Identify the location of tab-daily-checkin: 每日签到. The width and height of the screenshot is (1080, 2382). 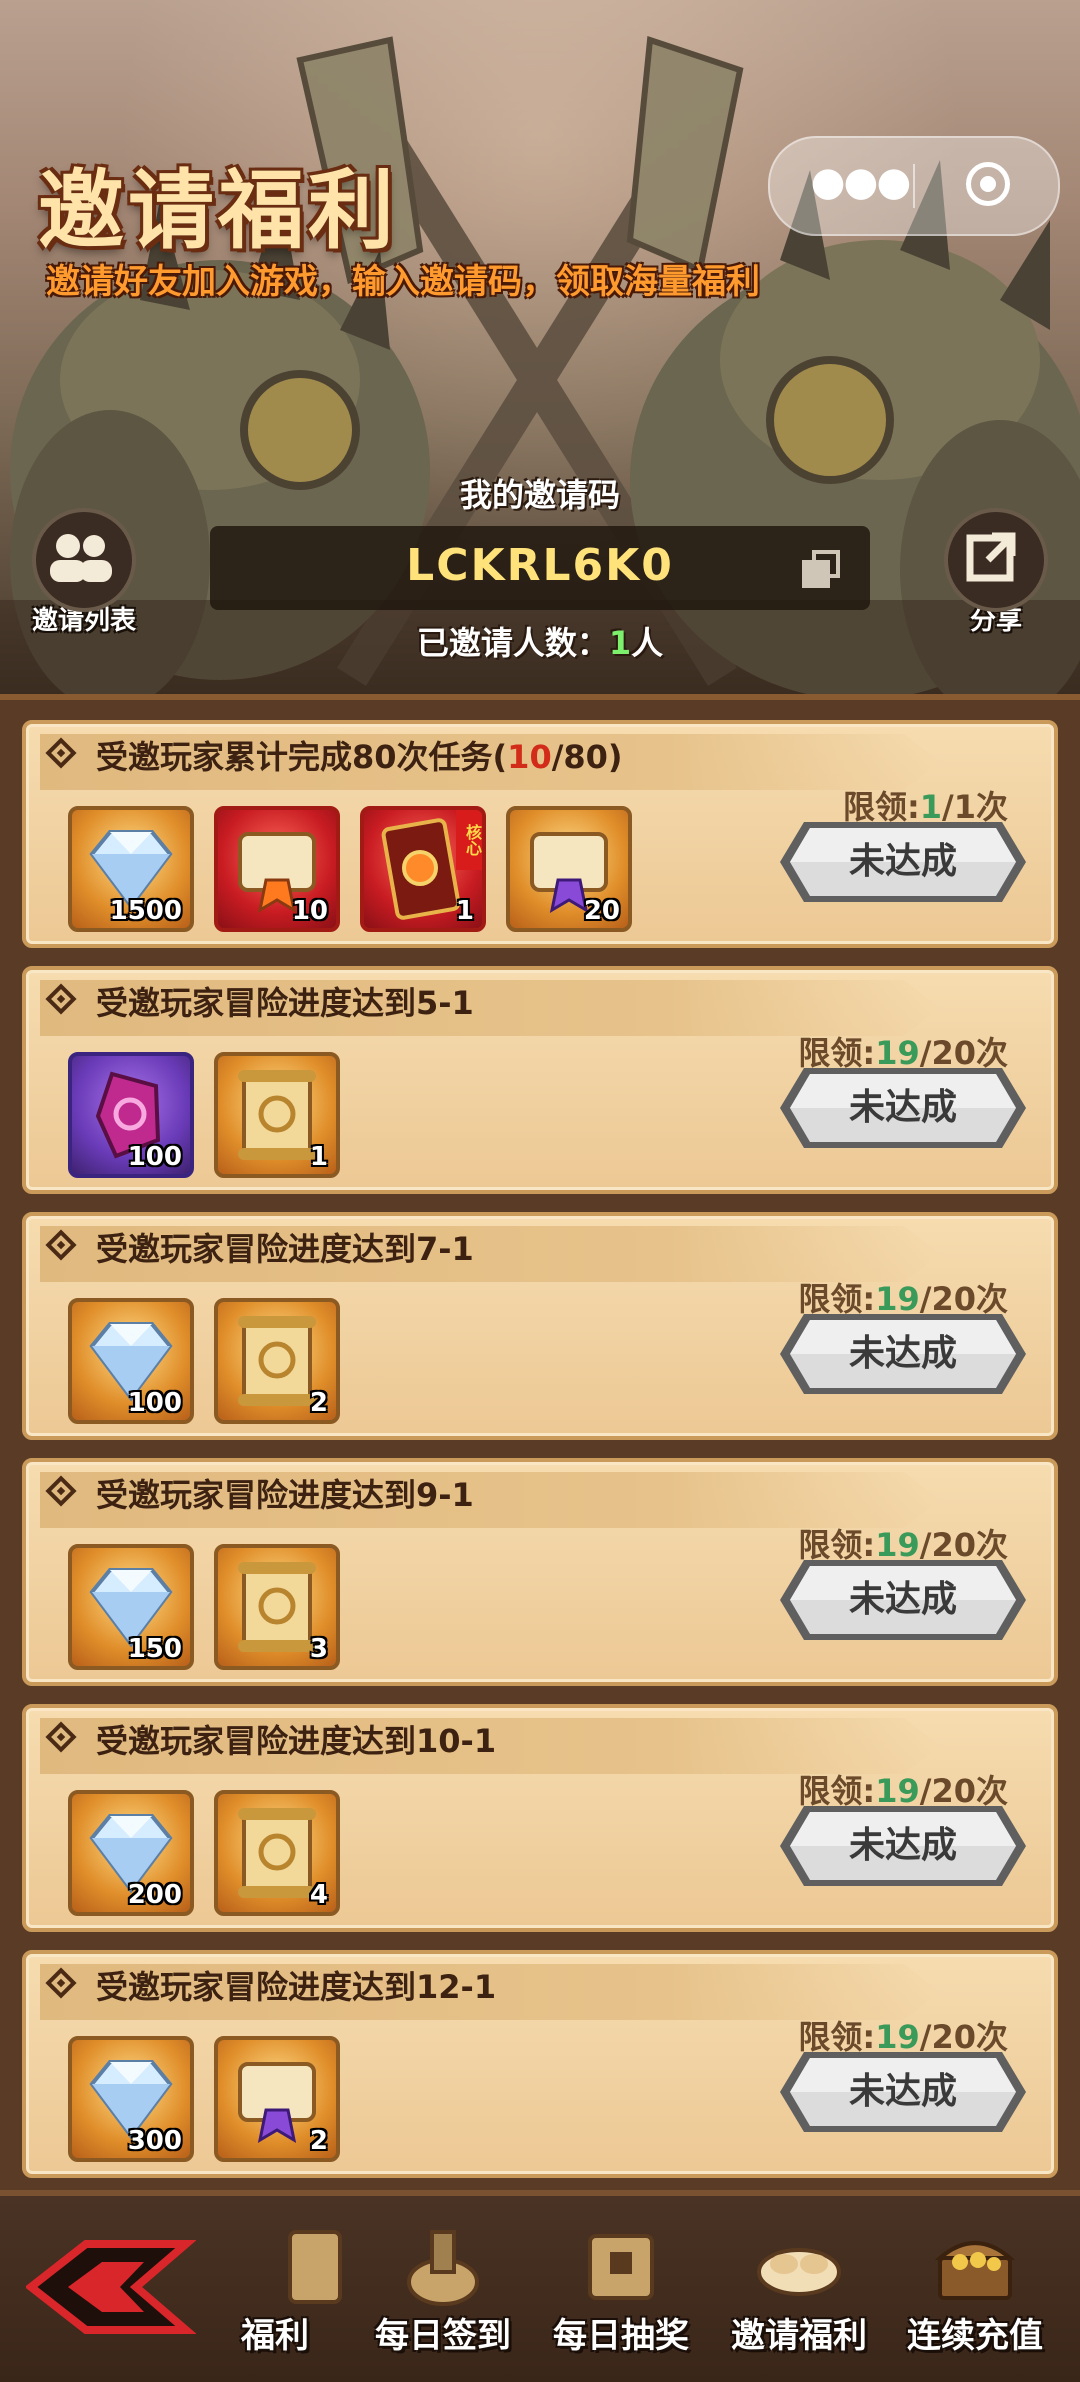
(443, 2291).